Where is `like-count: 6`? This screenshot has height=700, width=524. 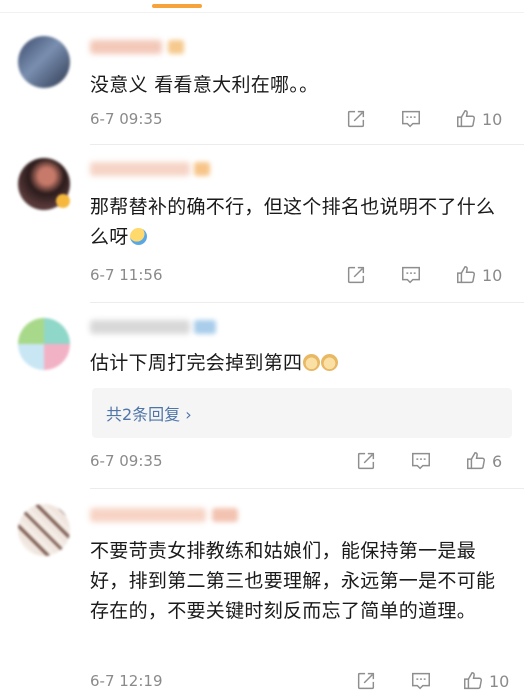
like-count: 6 is located at coordinates (497, 461).